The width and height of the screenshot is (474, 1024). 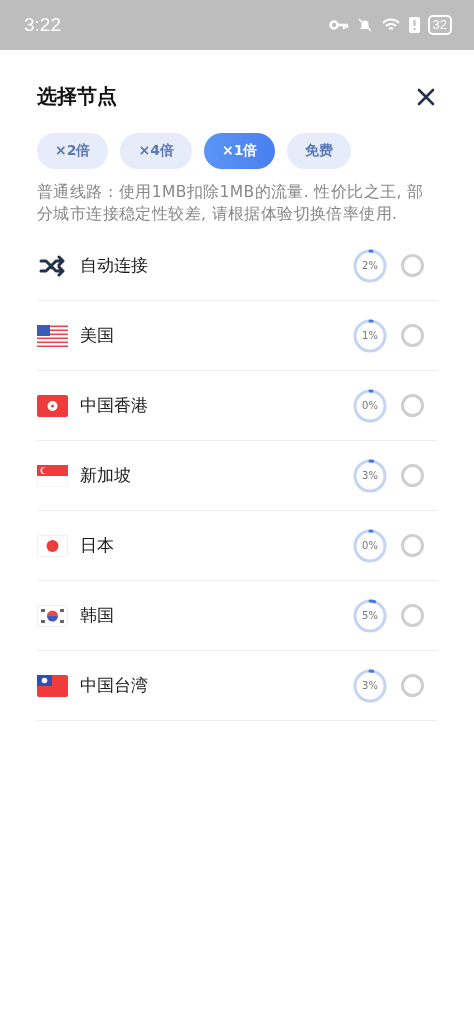 I want to click on wifi-icon, so click(x=390, y=25).